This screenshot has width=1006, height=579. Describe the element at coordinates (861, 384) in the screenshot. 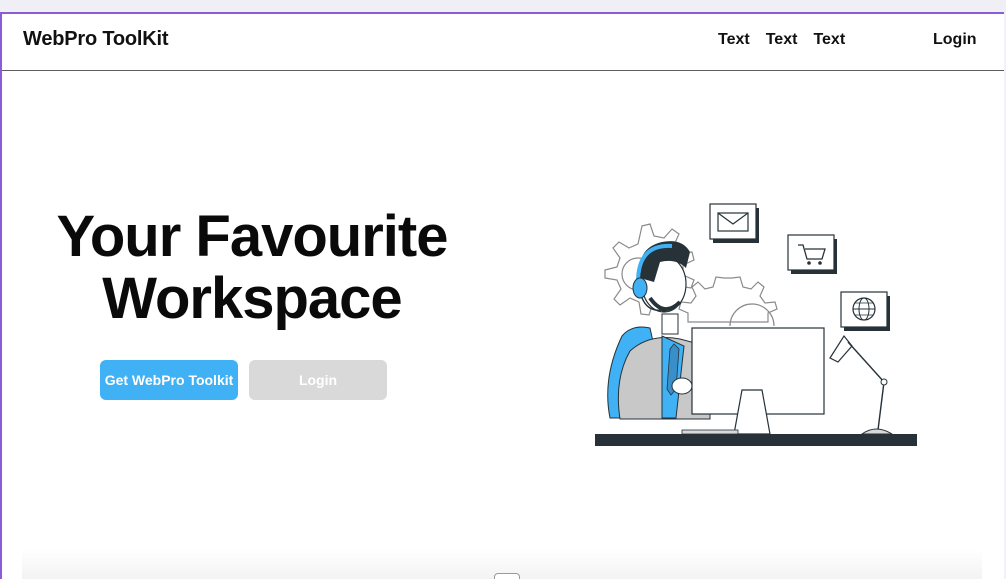

I see `desk-lamp-icon` at that location.